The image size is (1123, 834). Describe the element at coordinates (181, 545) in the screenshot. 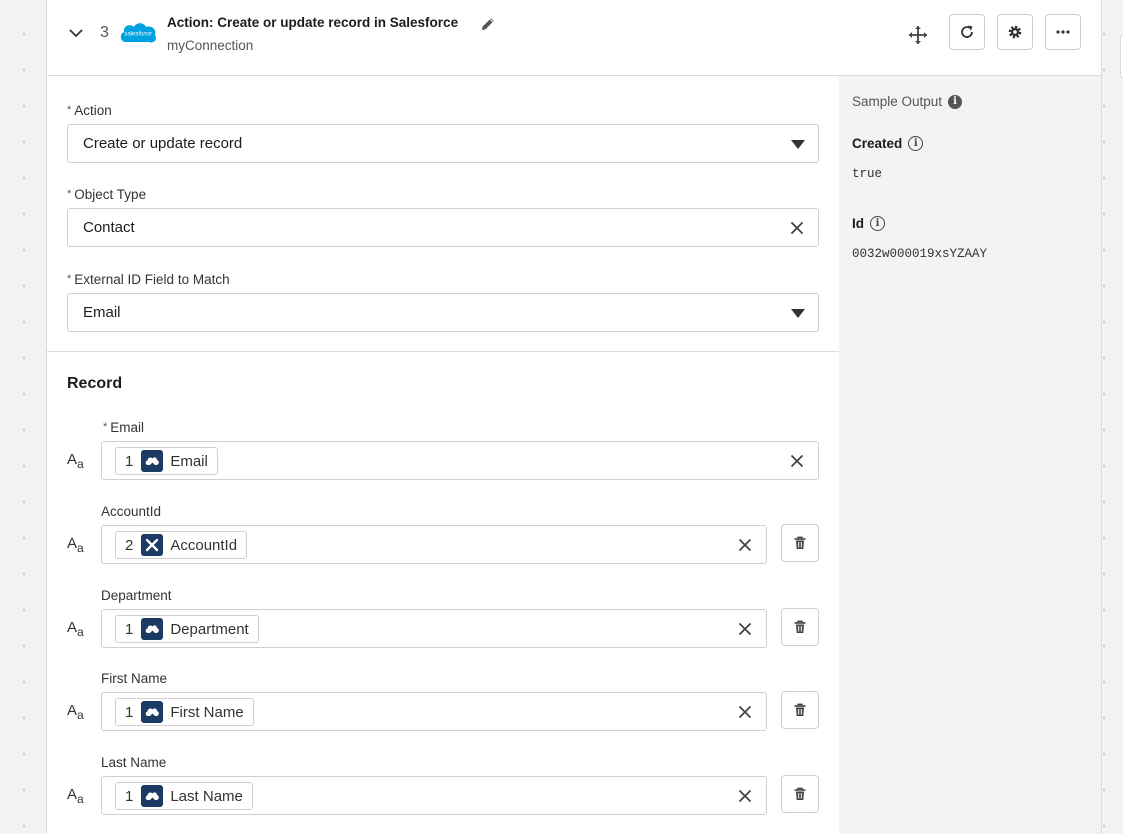

I see `reference-chip: 2 AccountId` at that location.